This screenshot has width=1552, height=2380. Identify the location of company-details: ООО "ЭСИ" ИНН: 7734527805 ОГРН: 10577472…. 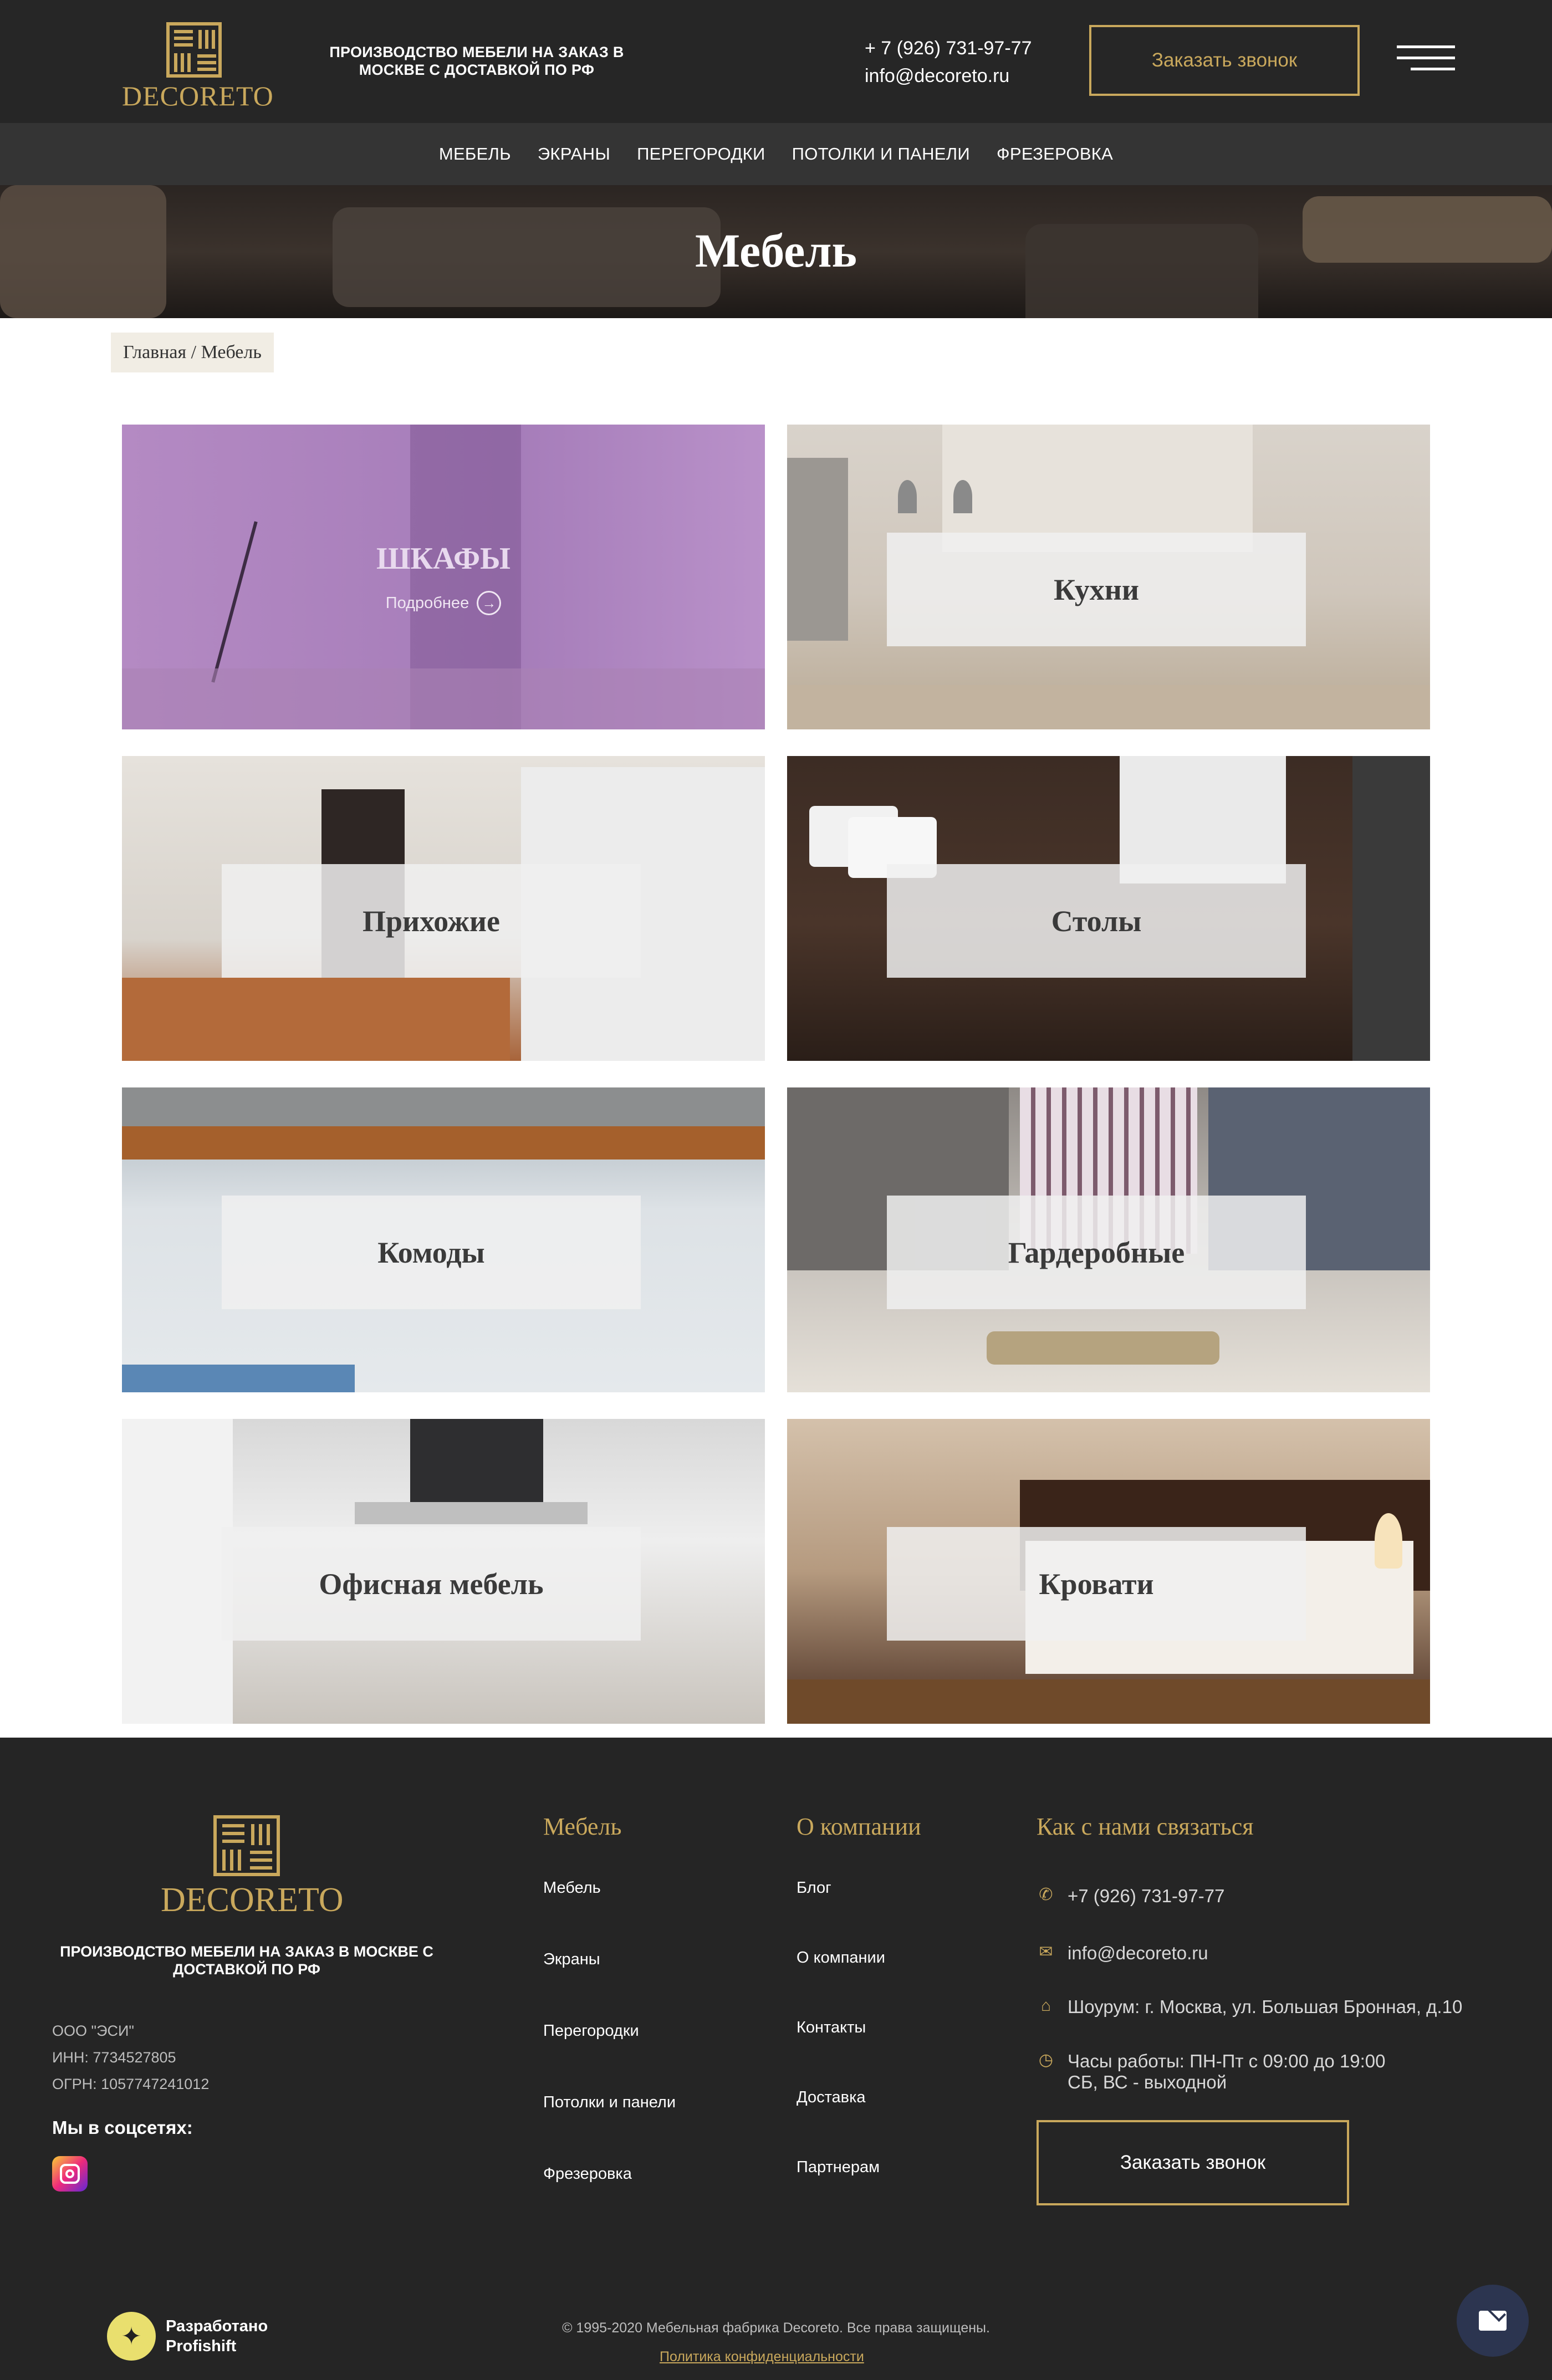
(131, 2057).